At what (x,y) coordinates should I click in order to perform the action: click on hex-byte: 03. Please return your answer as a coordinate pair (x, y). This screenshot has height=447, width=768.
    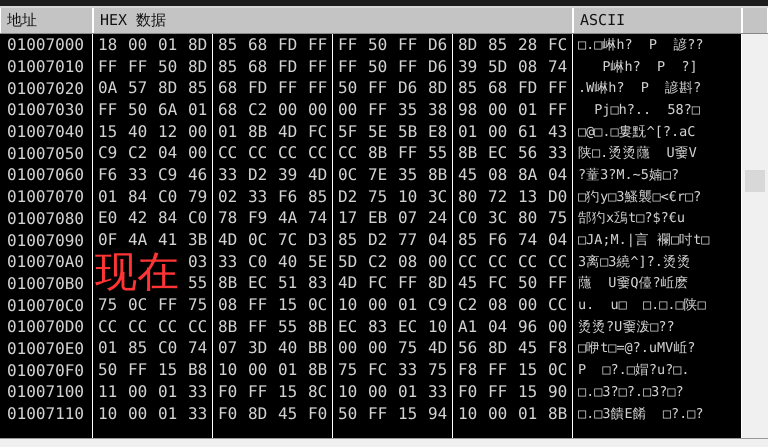
    Looking at the image, I should click on (198, 262).